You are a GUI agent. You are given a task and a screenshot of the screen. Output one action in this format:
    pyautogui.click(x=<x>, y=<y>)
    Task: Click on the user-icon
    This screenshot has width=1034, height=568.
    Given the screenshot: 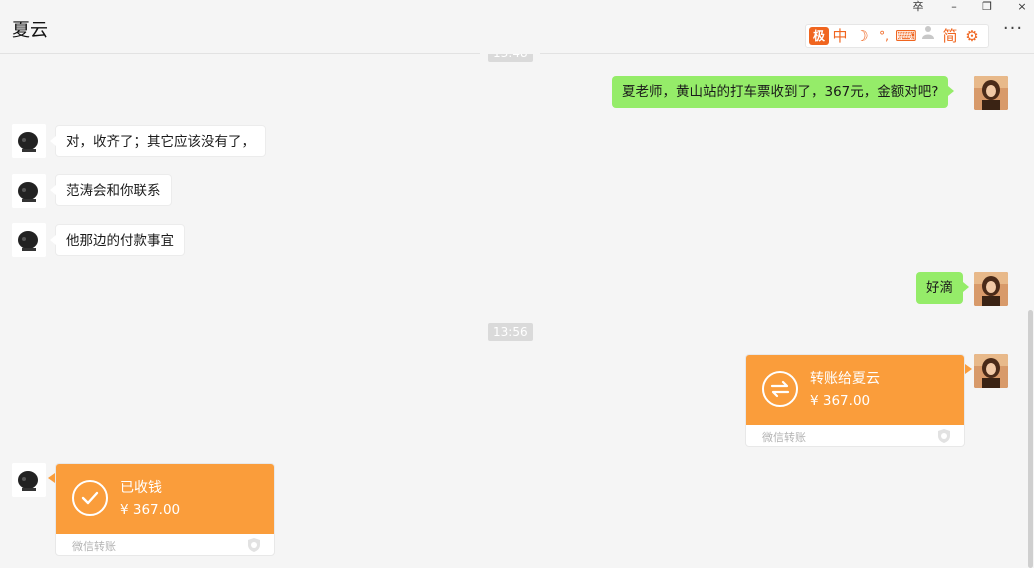 What is the action you would take?
    pyautogui.click(x=928, y=36)
    